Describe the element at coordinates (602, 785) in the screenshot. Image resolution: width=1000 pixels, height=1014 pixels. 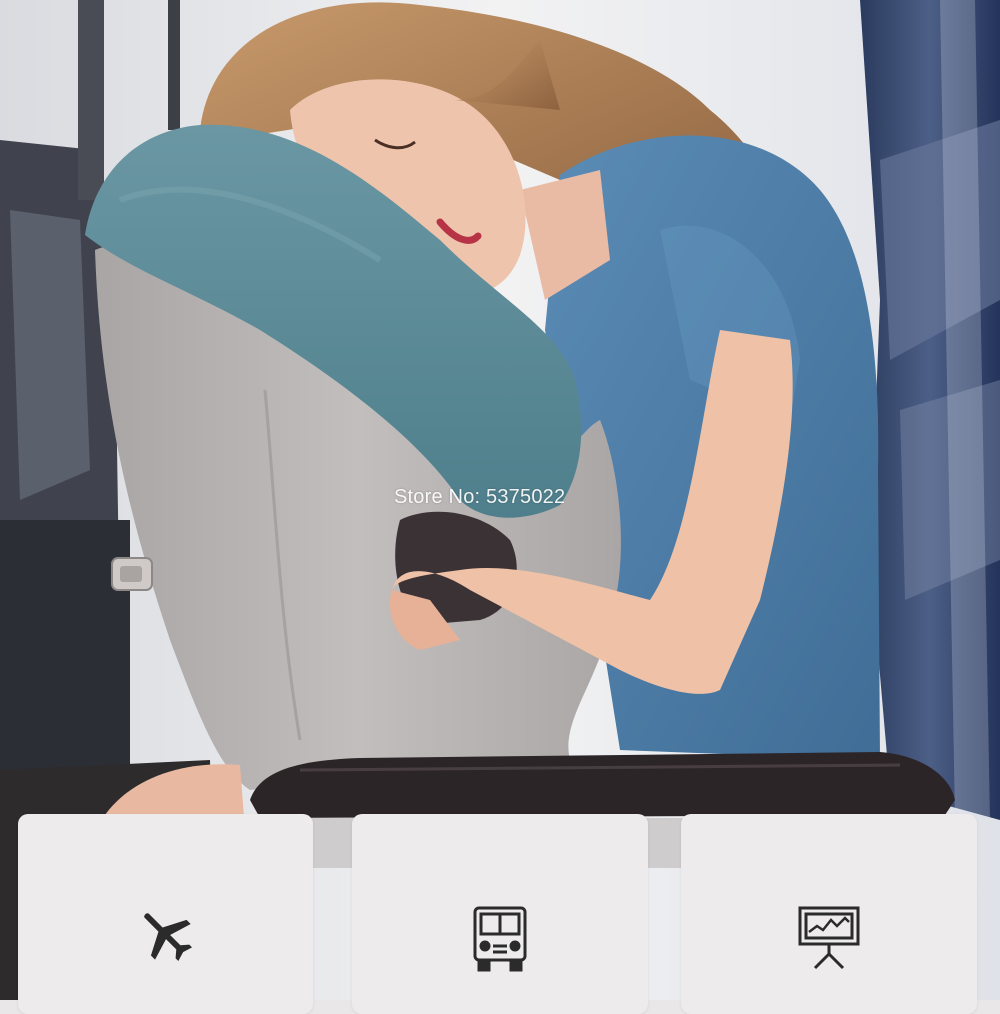
I see `armrest` at that location.